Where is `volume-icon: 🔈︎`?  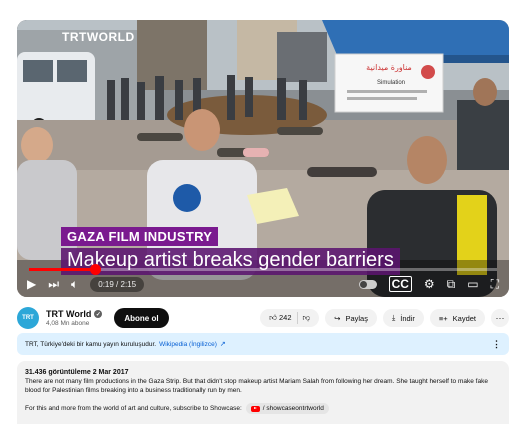 volume-icon: 🔈︎ is located at coordinates (74, 284).